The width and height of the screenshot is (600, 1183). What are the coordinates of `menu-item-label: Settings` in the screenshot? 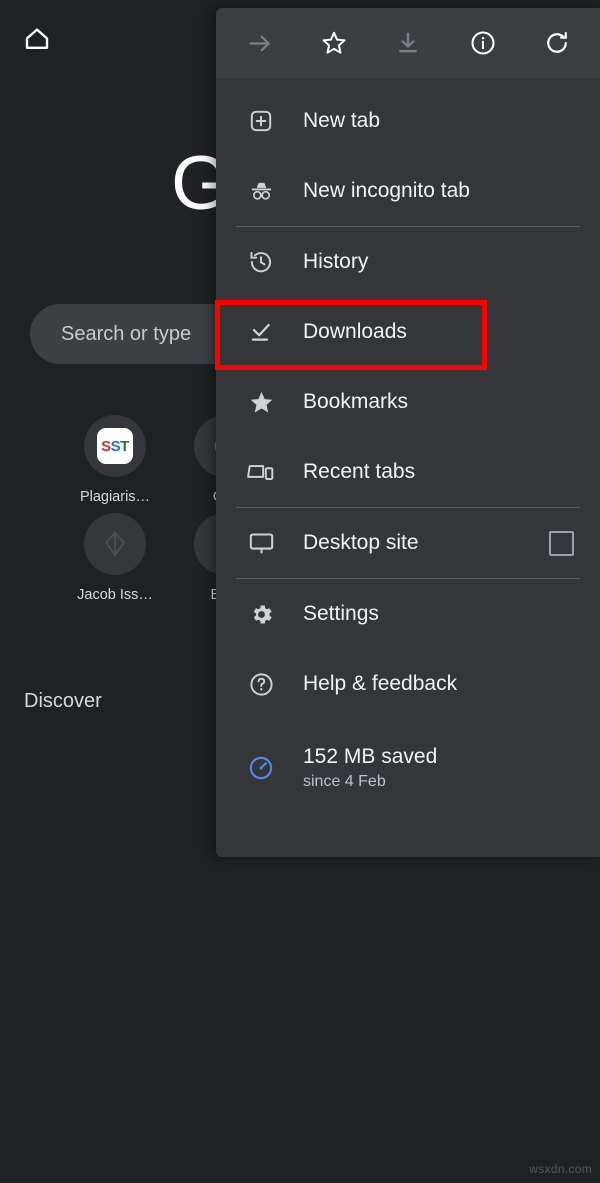 It's located at (341, 613).